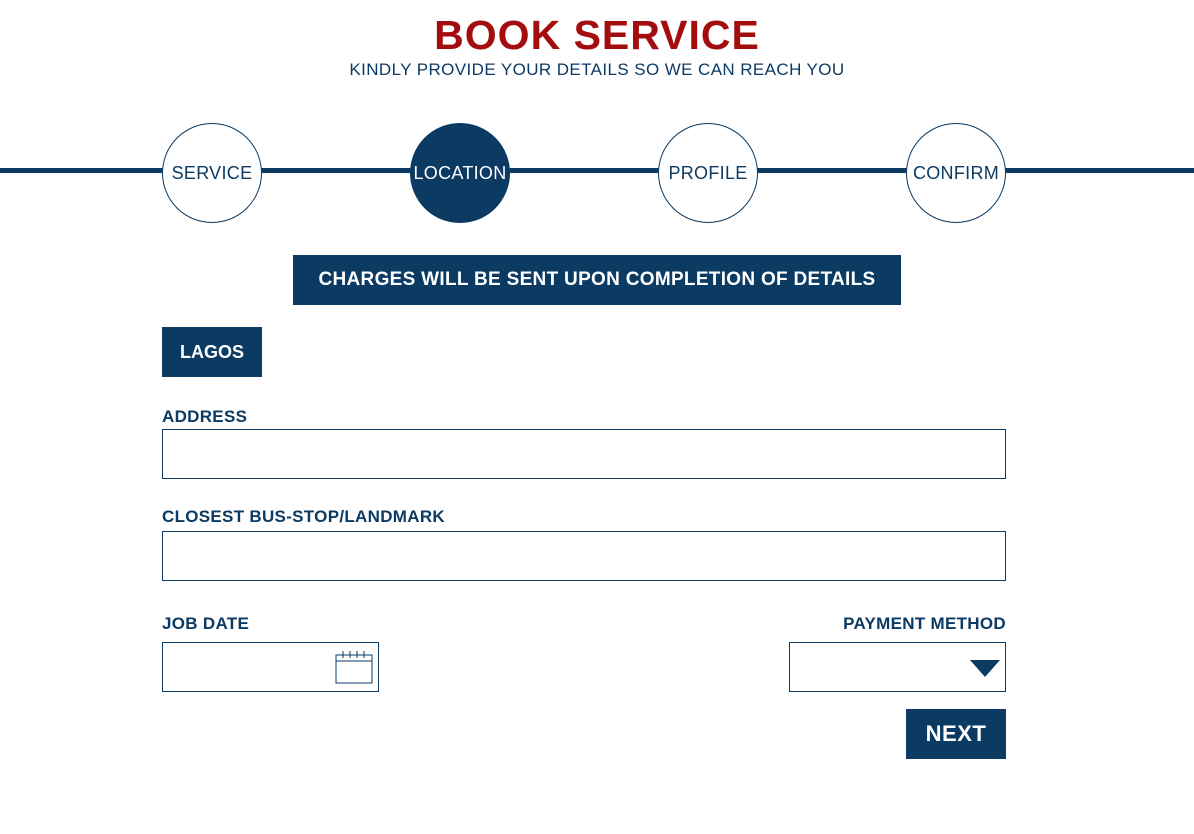 The image size is (1194, 834). What do you see at coordinates (206, 623) in the screenshot?
I see `job-date-label: JOB DATE` at bounding box center [206, 623].